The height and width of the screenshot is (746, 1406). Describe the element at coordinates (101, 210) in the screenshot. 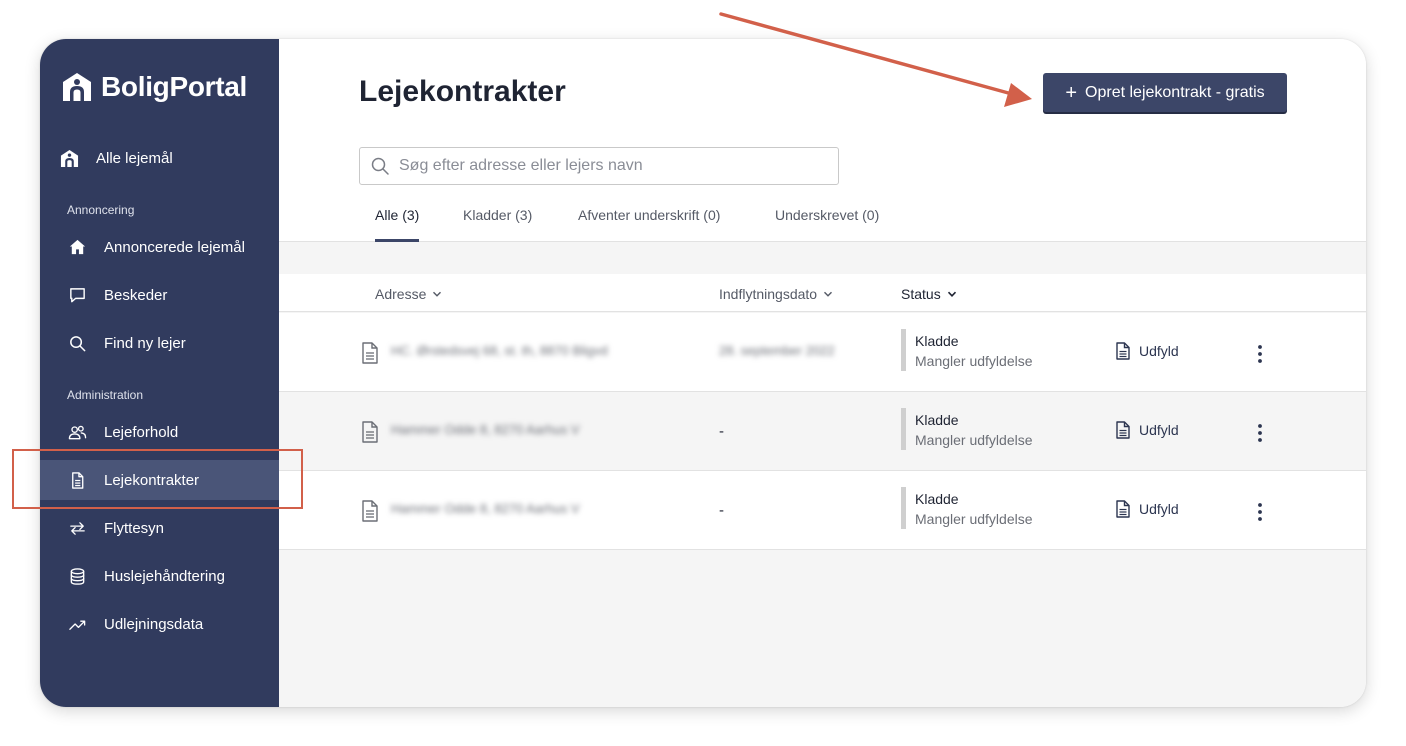

I see `section-label-annoncering: Annoncering` at that location.